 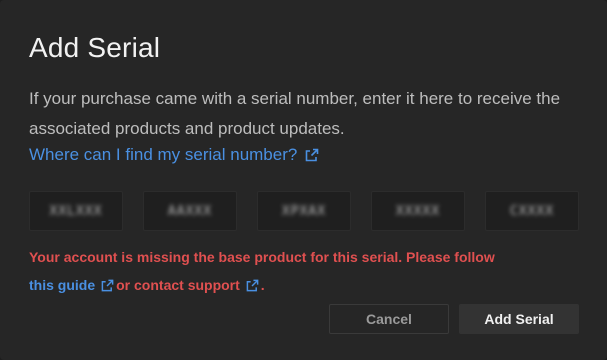 I want to click on contact-support-text: or contact support, so click(x=178, y=285).